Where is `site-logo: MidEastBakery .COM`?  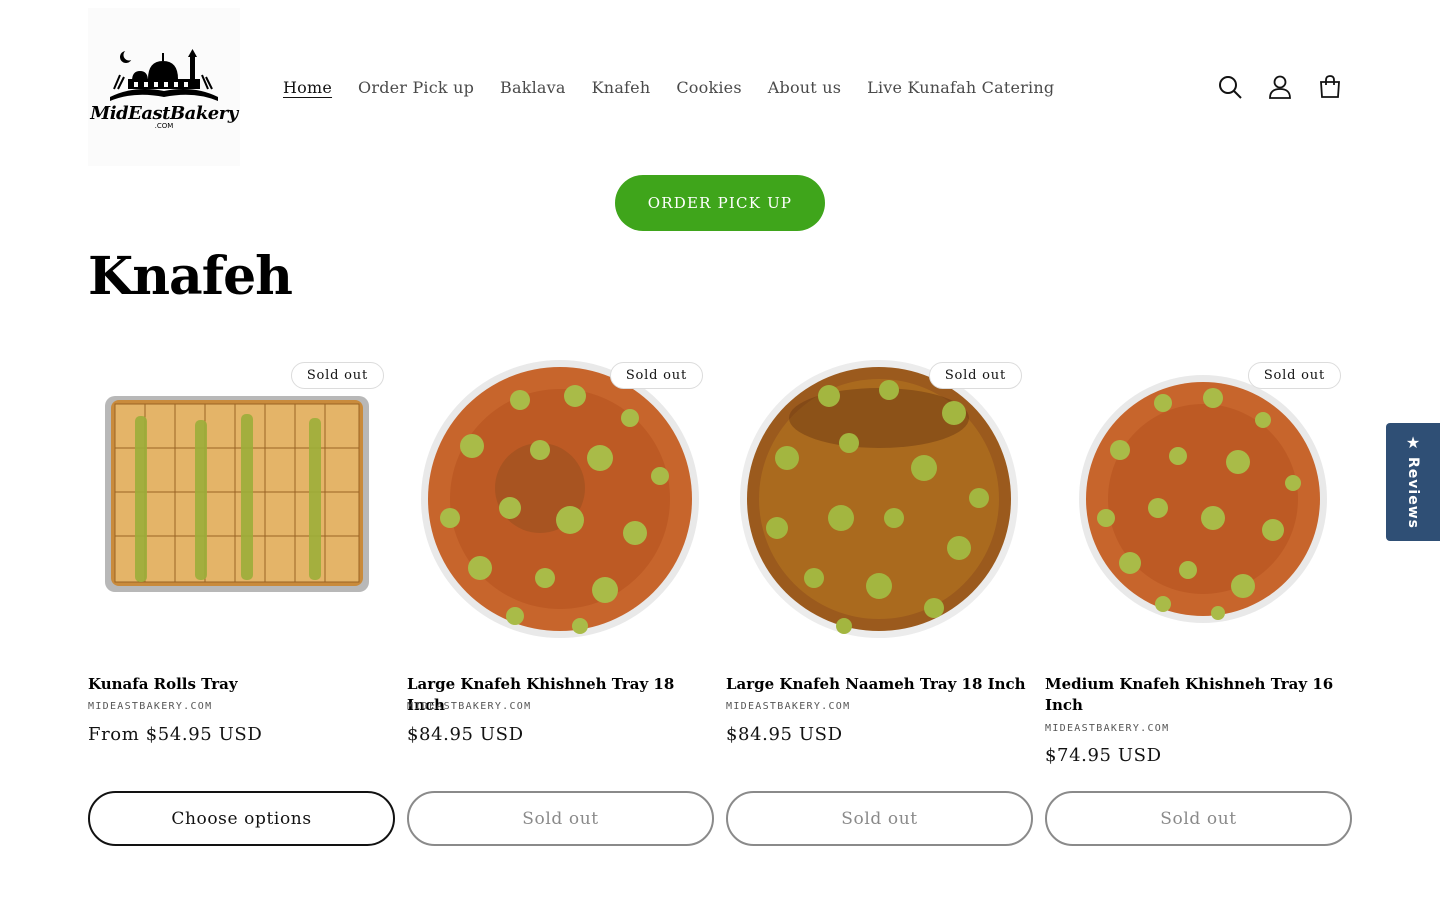 site-logo: MidEastBakery .COM is located at coordinates (164, 87).